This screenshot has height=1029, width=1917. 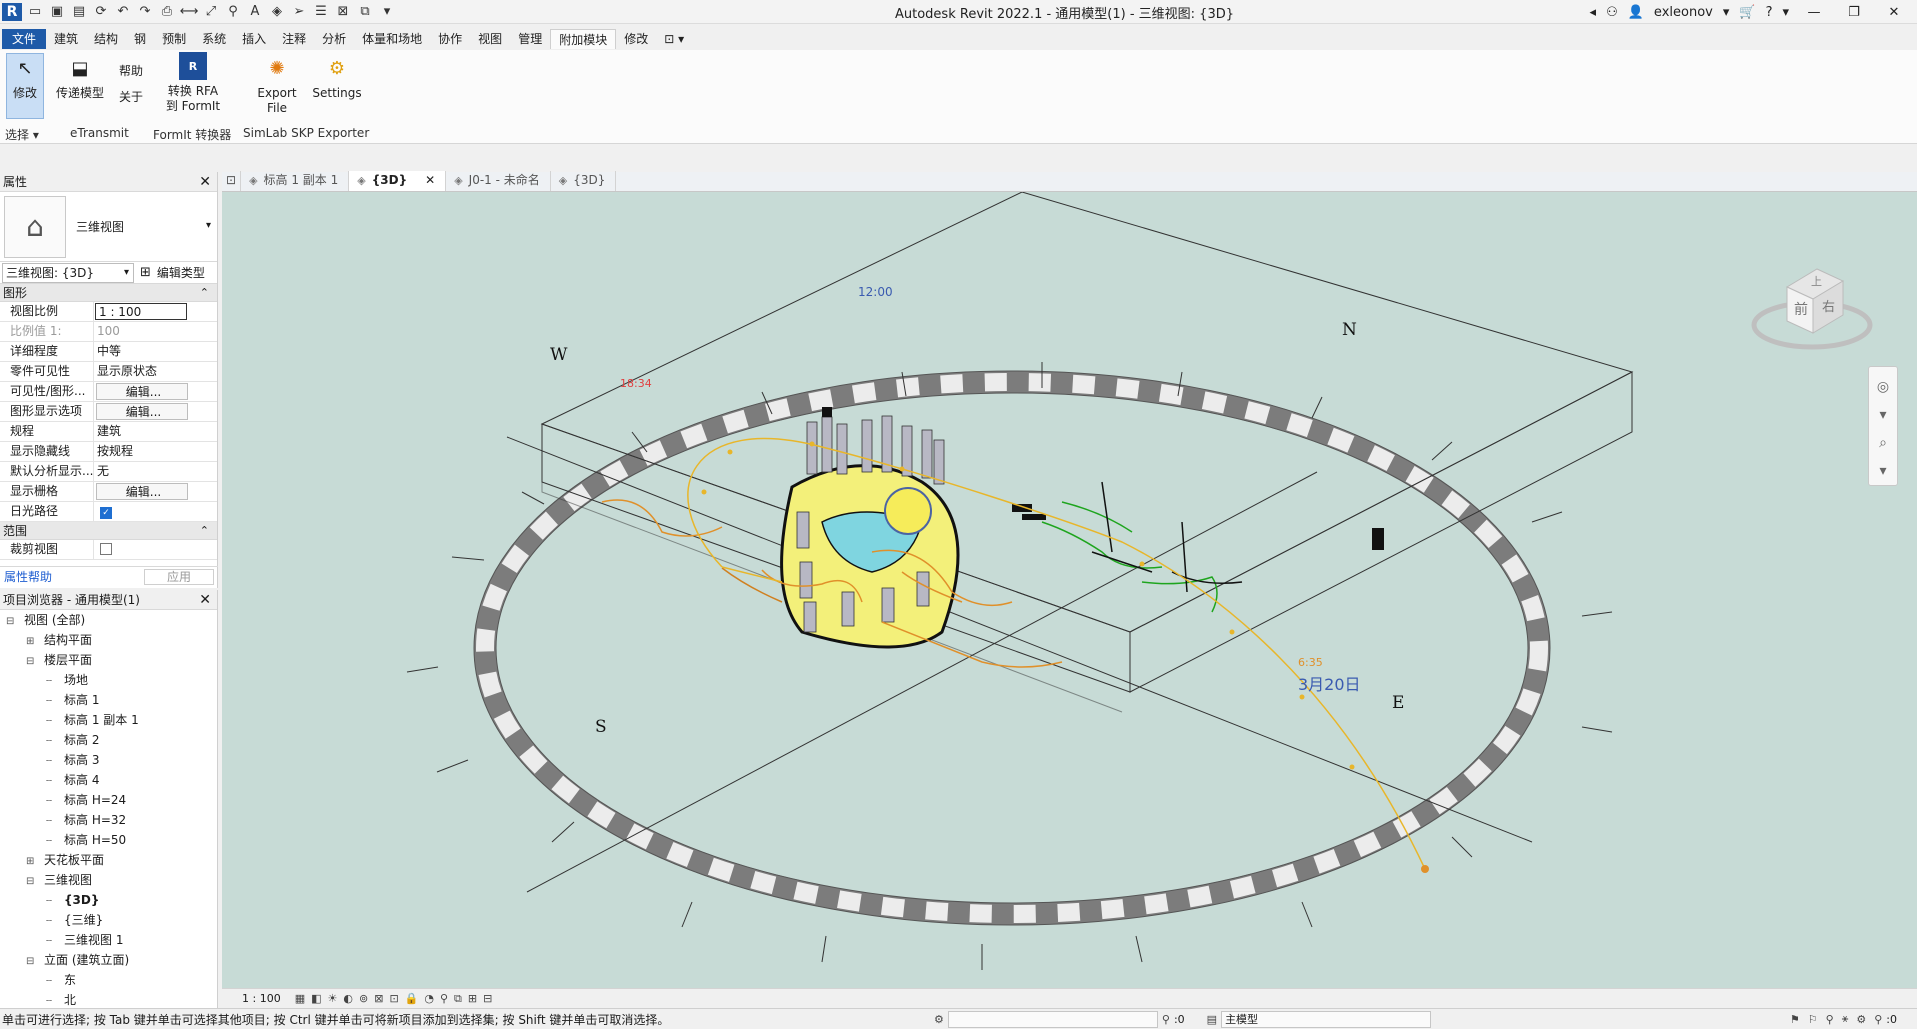 I want to click on sun-path-icon: ☀, so click(x=333, y=998).